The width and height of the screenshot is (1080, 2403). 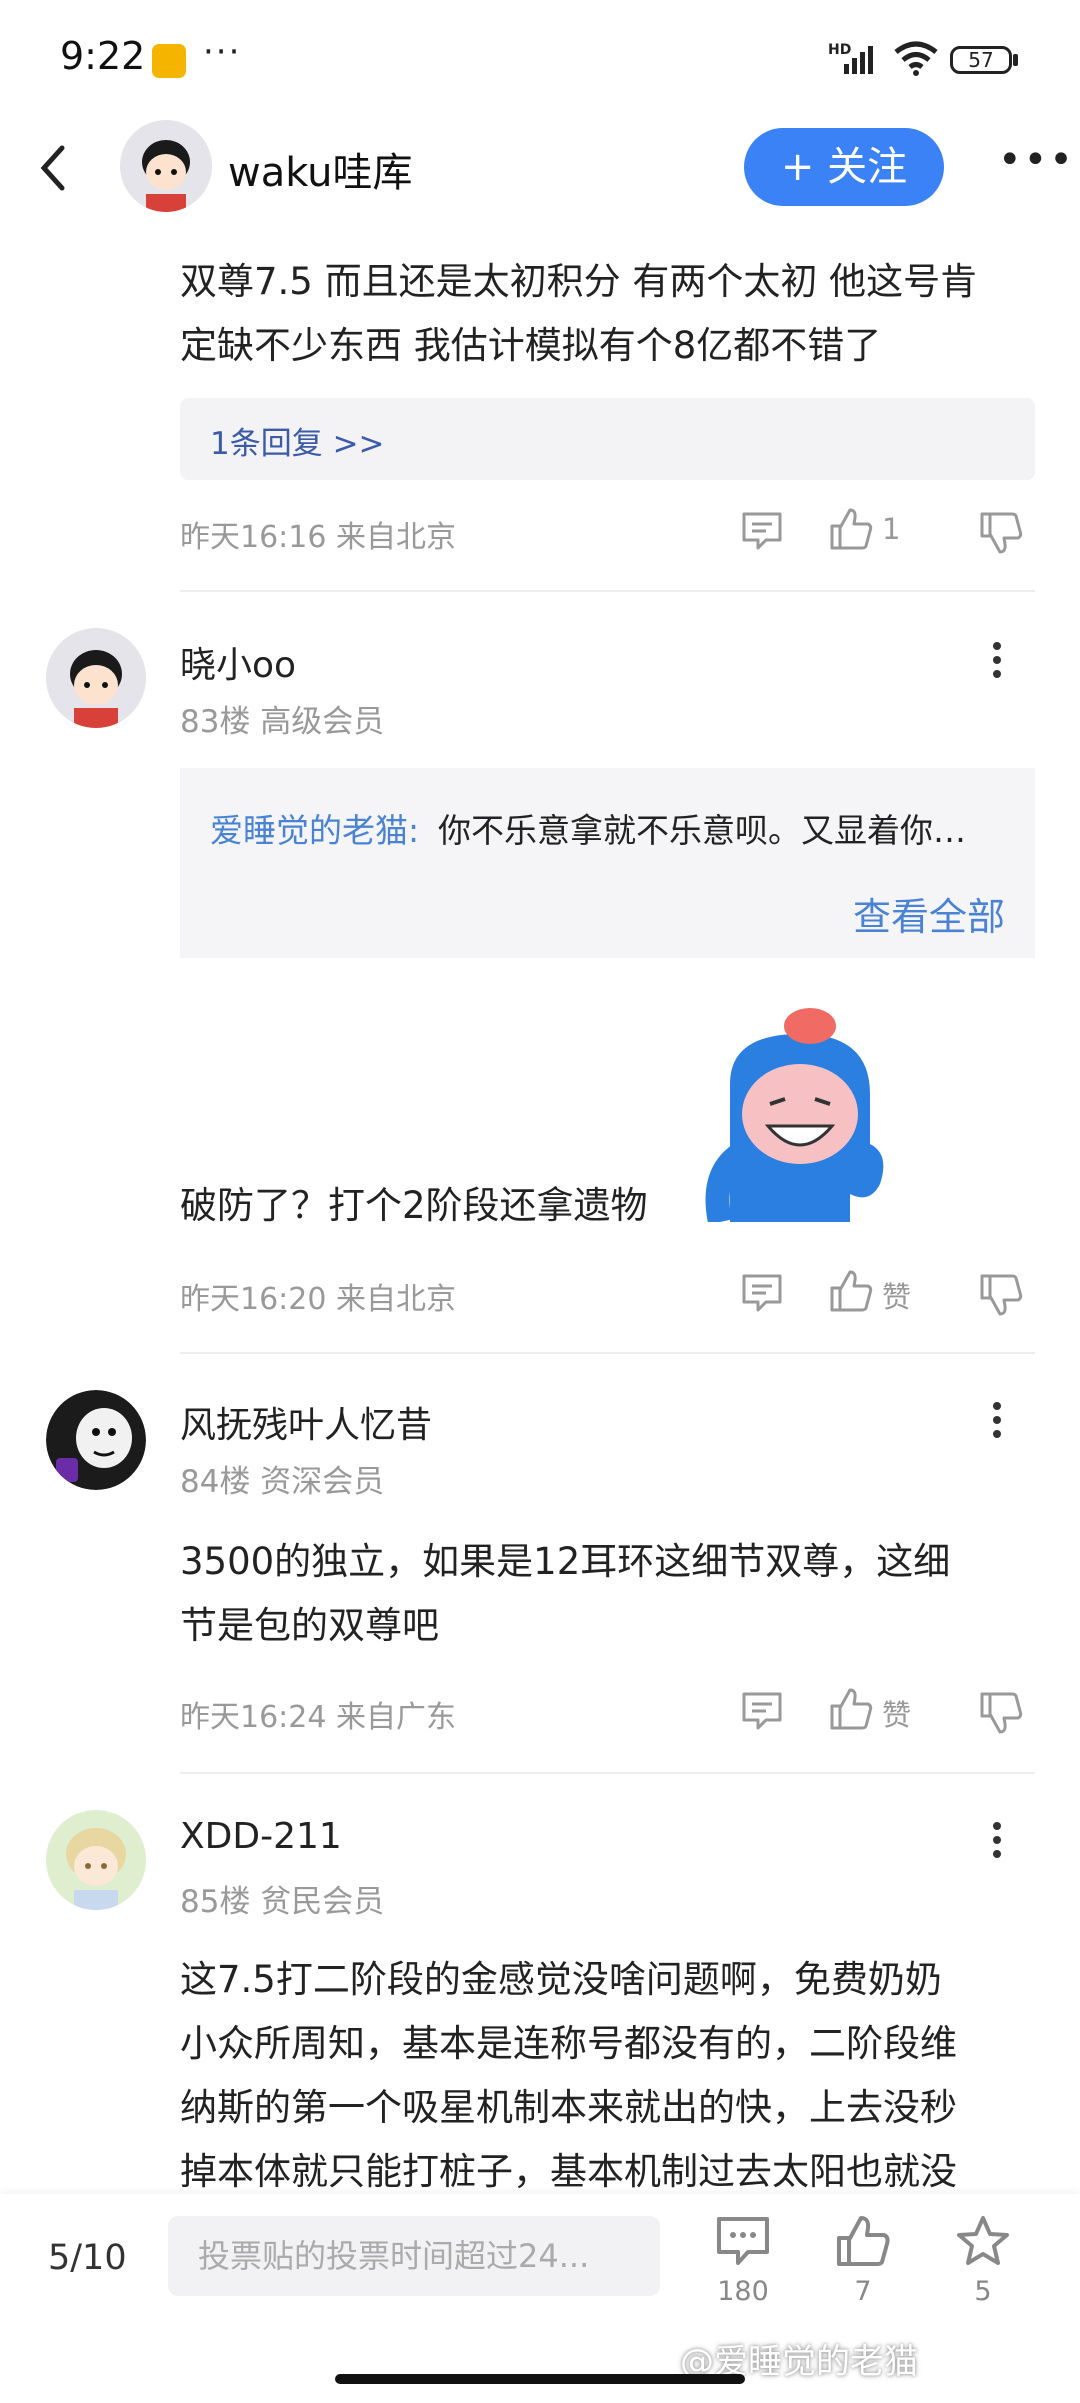 What do you see at coordinates (561, 1979) in the screenshot?
I see `post-text: 这7.5打二阶段的金感觉没啥问题啊，免费奶奶` at bounding box center [561, 1979].